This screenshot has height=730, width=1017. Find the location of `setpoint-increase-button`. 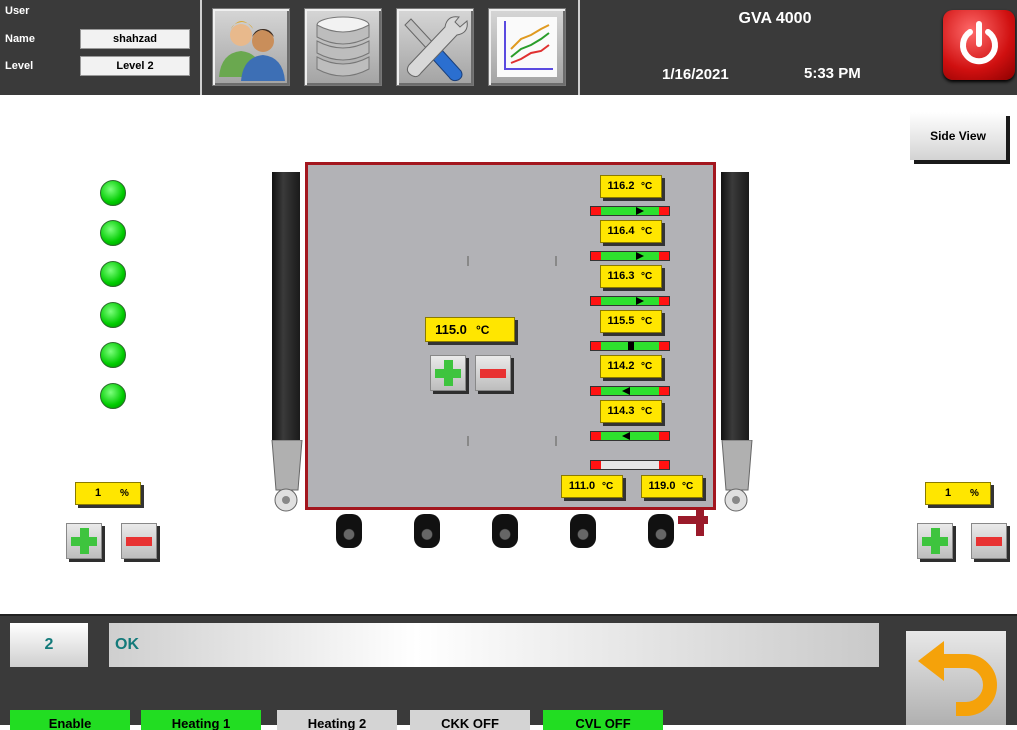

setpoint-increase-button is located at coordinates (448, 373).